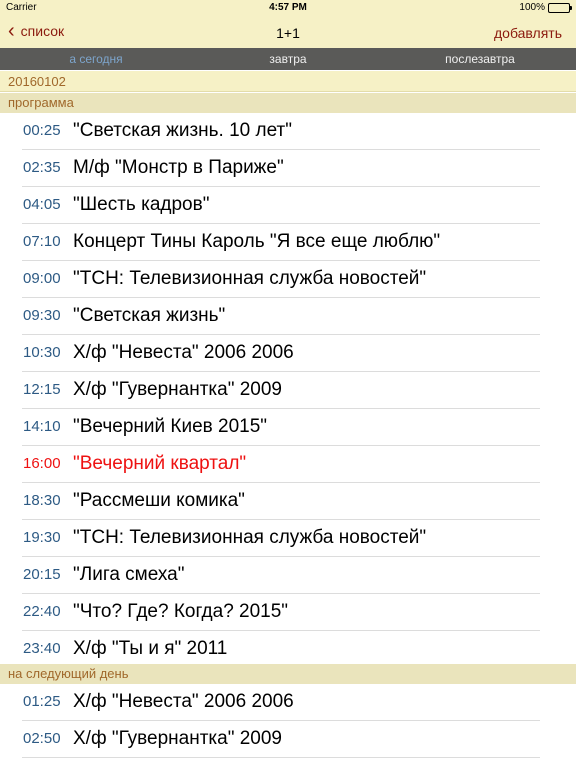 Image resolution: width=576 pixels, height=768 pixels. I want to click on program-row: 22:40 "Что? Где? Когда? 2015", so click(288, 612).